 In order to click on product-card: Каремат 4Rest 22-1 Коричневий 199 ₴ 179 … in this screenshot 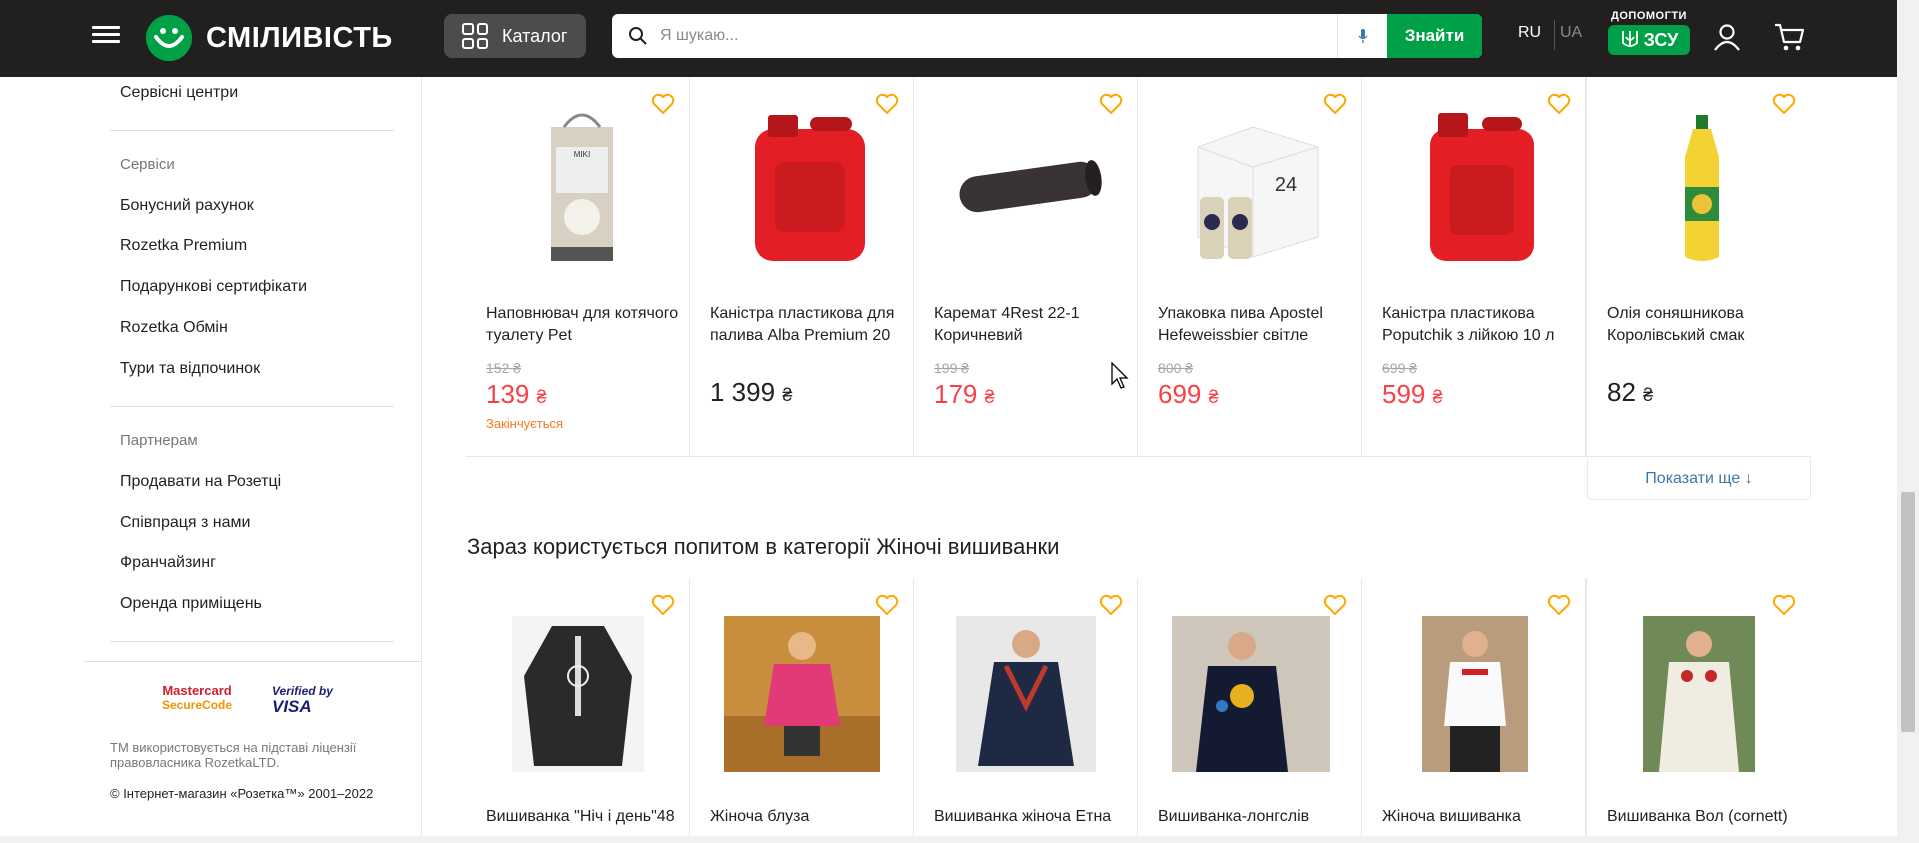, I will do `click(1026, 266)`.